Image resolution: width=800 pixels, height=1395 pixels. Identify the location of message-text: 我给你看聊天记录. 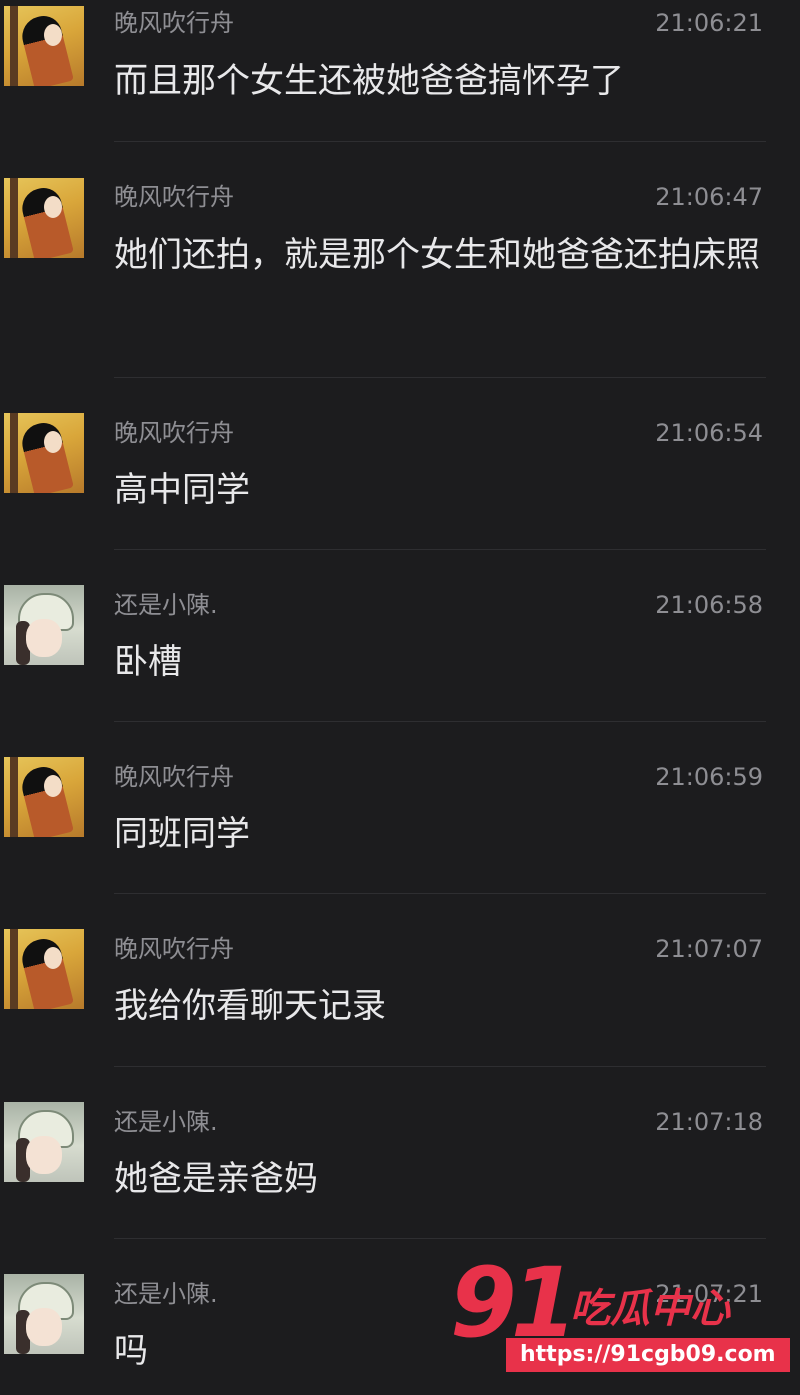
(250, 1006).